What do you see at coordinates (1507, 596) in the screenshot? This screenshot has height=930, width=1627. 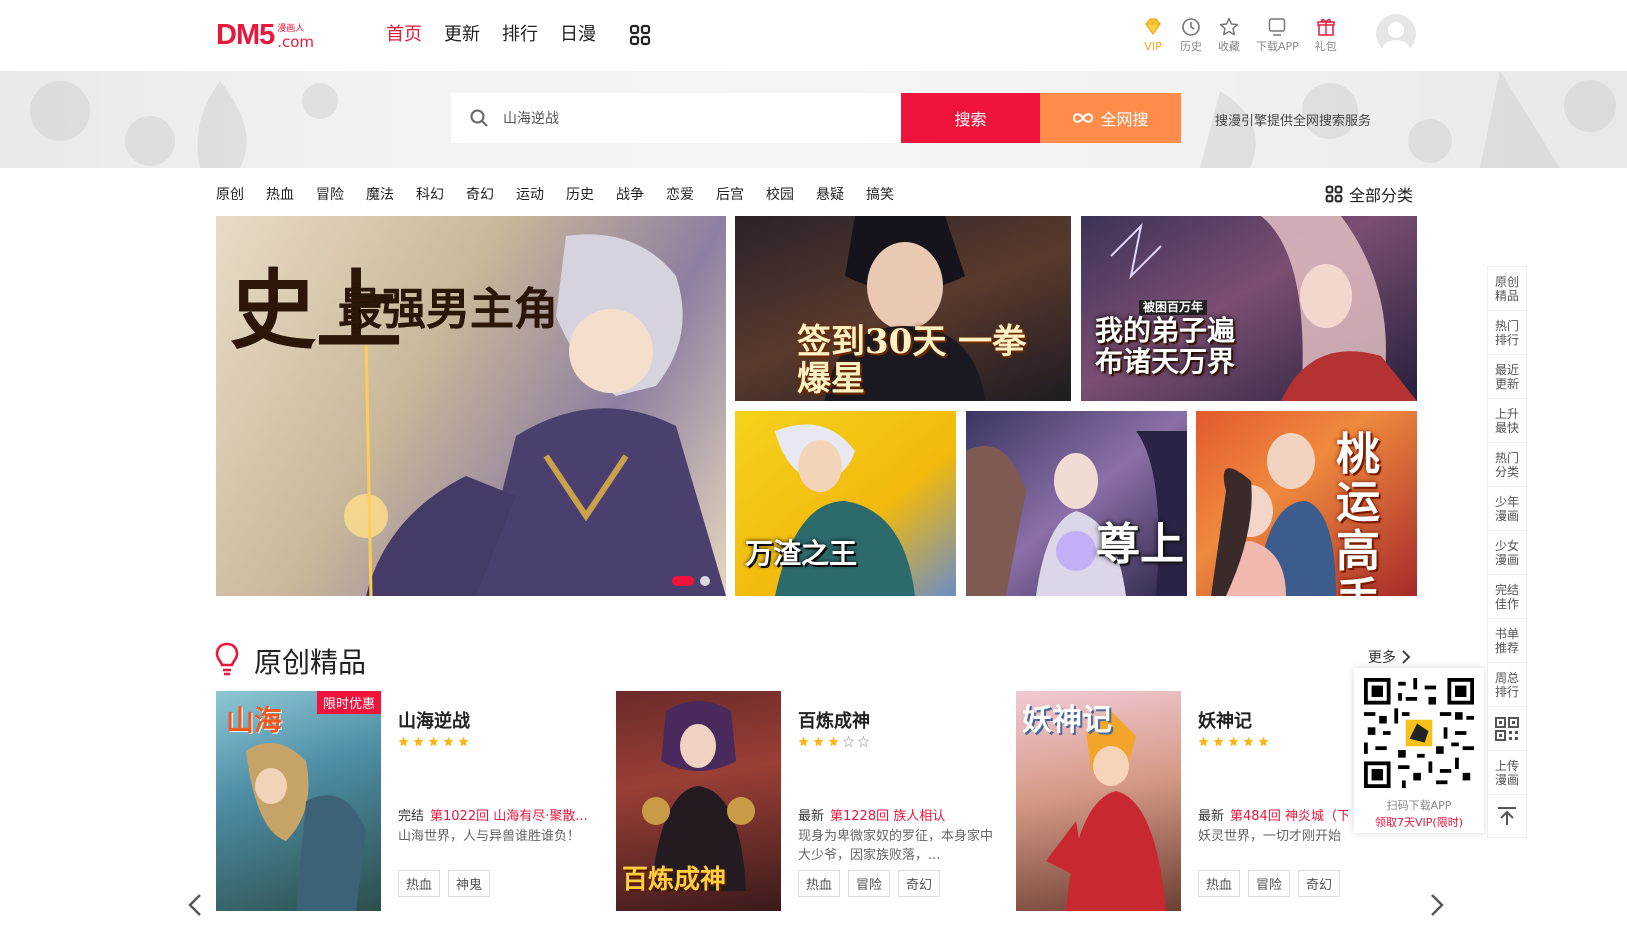 I see `side-nav-item: 完结佳作` at bounding box center [1507, 596].